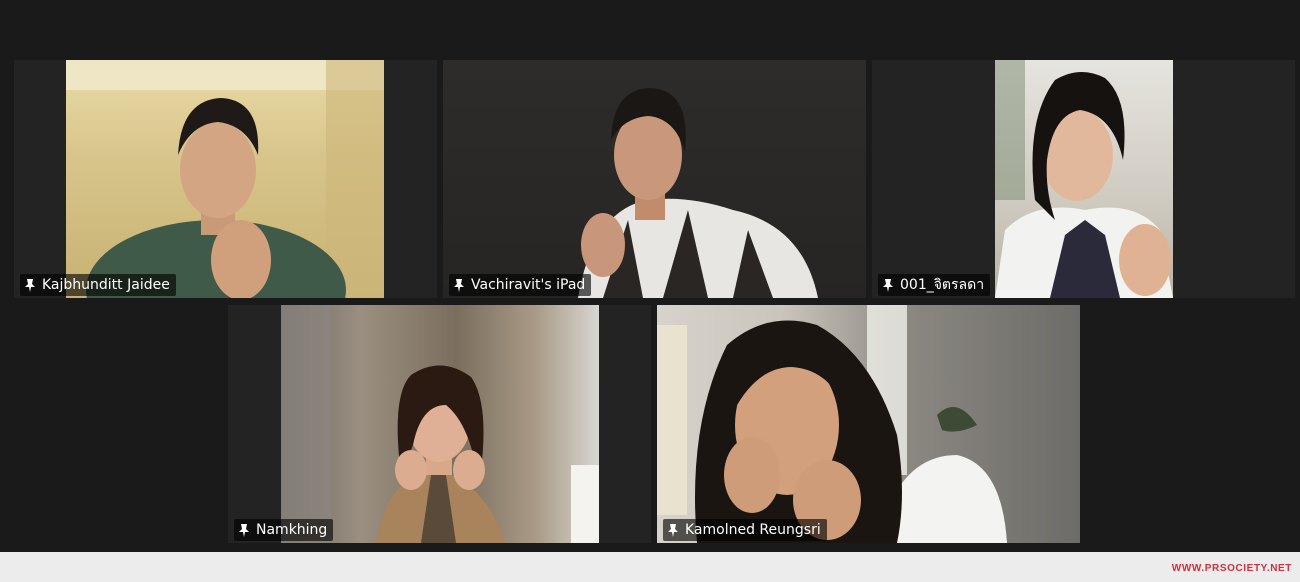 Image resolution: width=1300 pixels, height=582 pixels. Describe the element at coordinates (106, 285) in the screenshot. I see `participant-name: Kajbhunditt Jaidee` at that location.